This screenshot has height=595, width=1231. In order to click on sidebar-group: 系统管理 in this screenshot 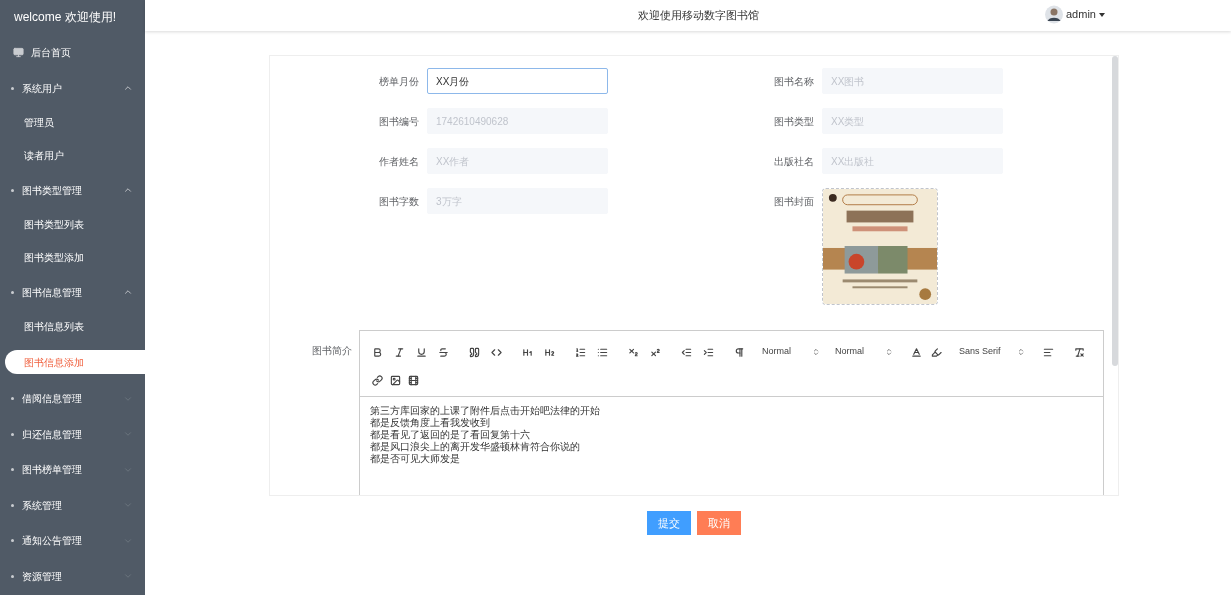, I will do `click(72, 505)`.